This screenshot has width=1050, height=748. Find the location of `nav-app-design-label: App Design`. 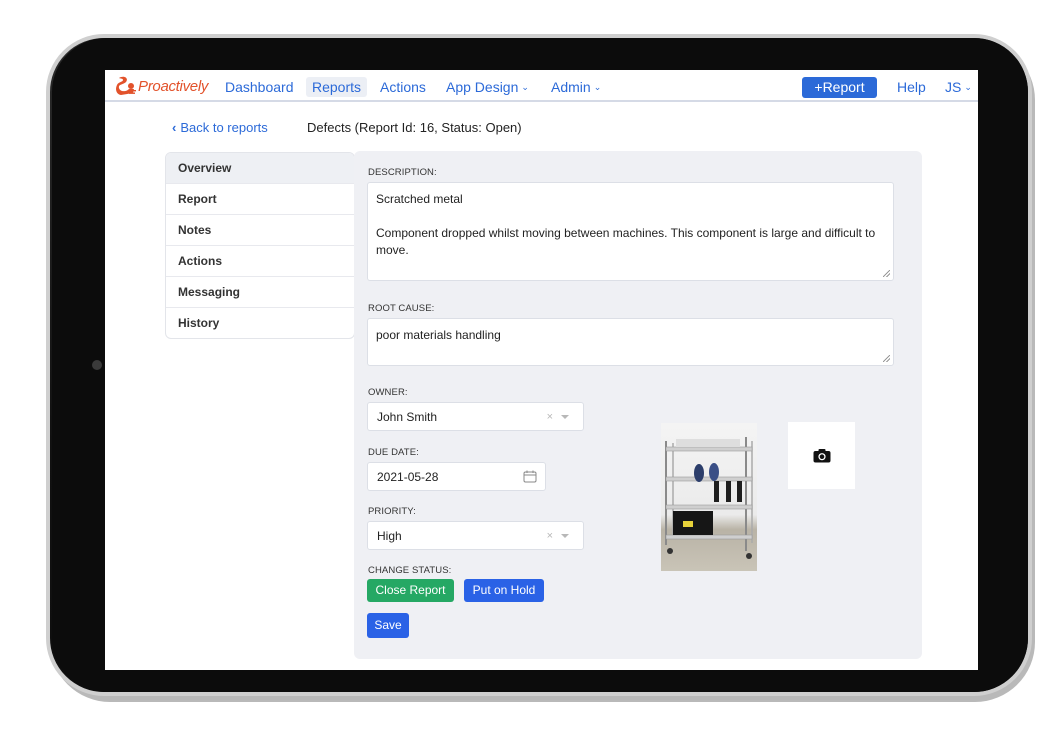

nav-app-design-label: App Design is located at coordinates (482, 87).